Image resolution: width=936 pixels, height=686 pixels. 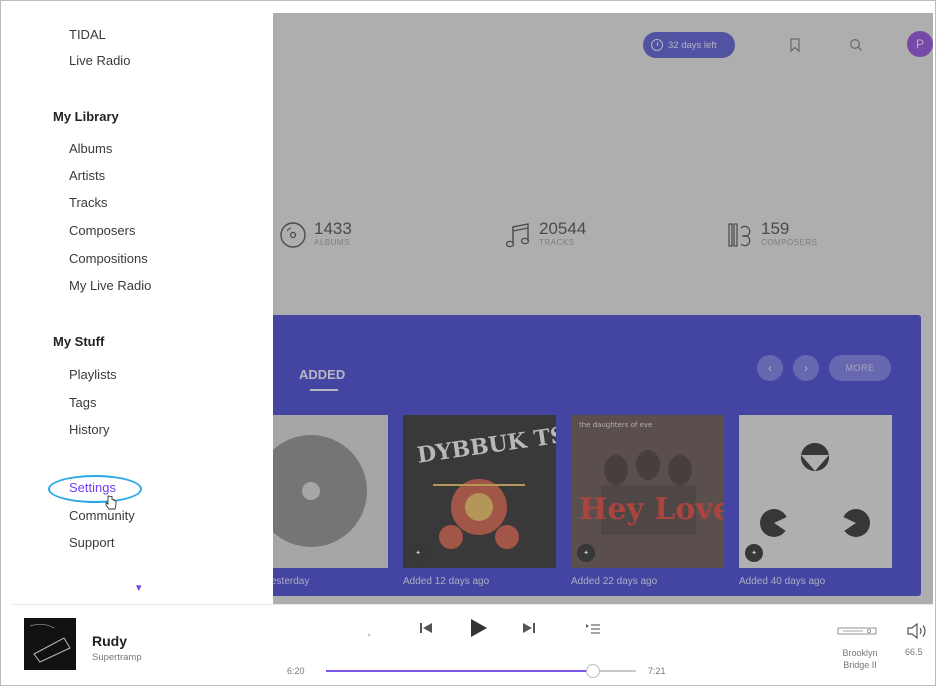 What do you see at coordinates (517, 235) in the screenshot?
I see `music-note-icon` at bounding box center [517, 235].